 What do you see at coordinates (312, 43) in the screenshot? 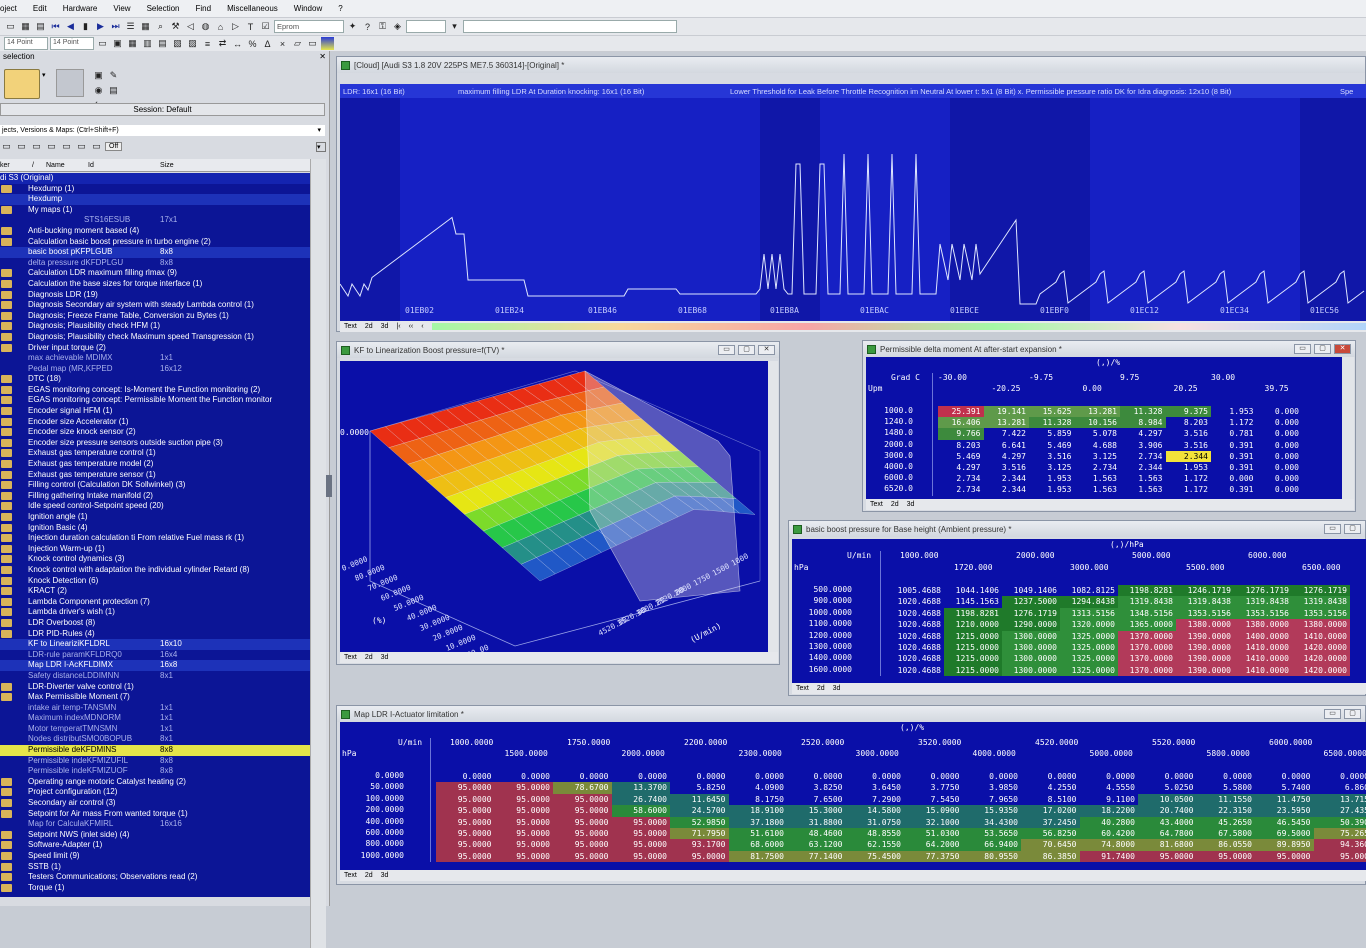
I see `scale-icon: ▭` at bounding box center [312, 43].